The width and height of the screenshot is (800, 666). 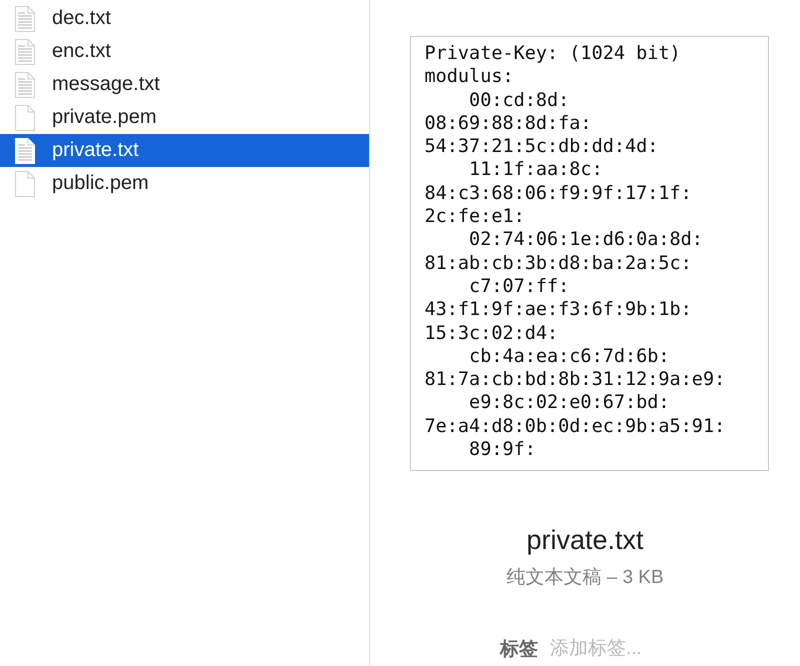 What do you see at coordinates (585, 578) in the screenshot?
I see `file-info: 纯文本文稿 – 3 KB` at bounding box center [585, 578].